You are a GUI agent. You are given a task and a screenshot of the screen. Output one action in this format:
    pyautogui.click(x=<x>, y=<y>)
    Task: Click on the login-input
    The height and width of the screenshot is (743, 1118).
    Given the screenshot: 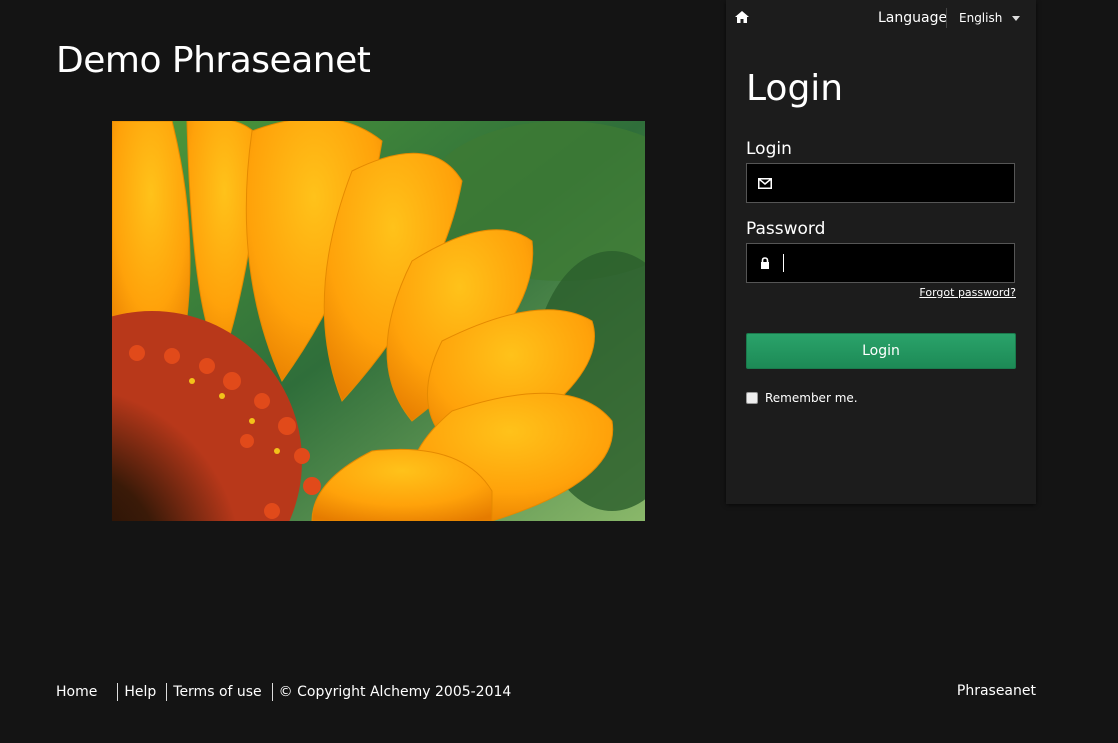 What is the action you would take?
    pyautogui.click(x=898, y=183)
    